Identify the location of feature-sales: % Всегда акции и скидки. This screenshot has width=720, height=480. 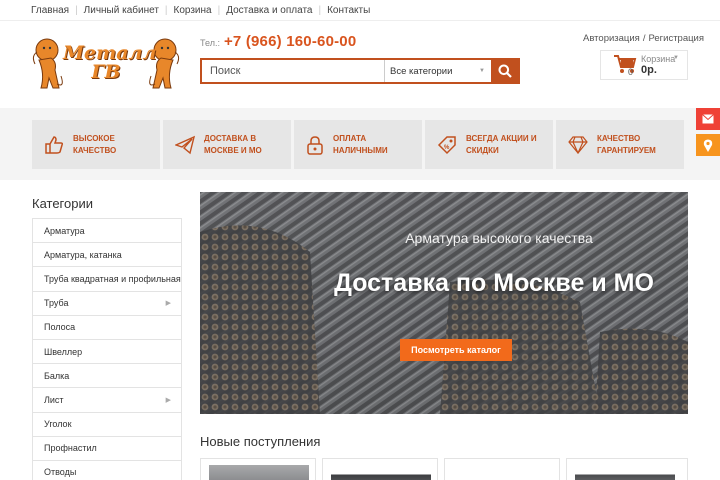
(489, 144).